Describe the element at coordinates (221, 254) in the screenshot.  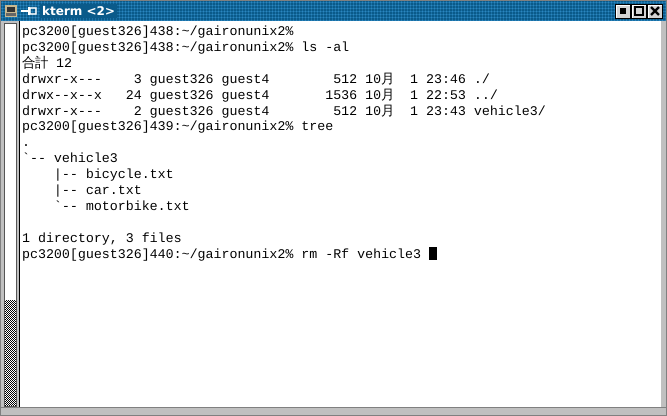
I see `terminal-line: pc3200[guest326]440:~/gaironunix2% rm -Rf vehicle3` at that location.